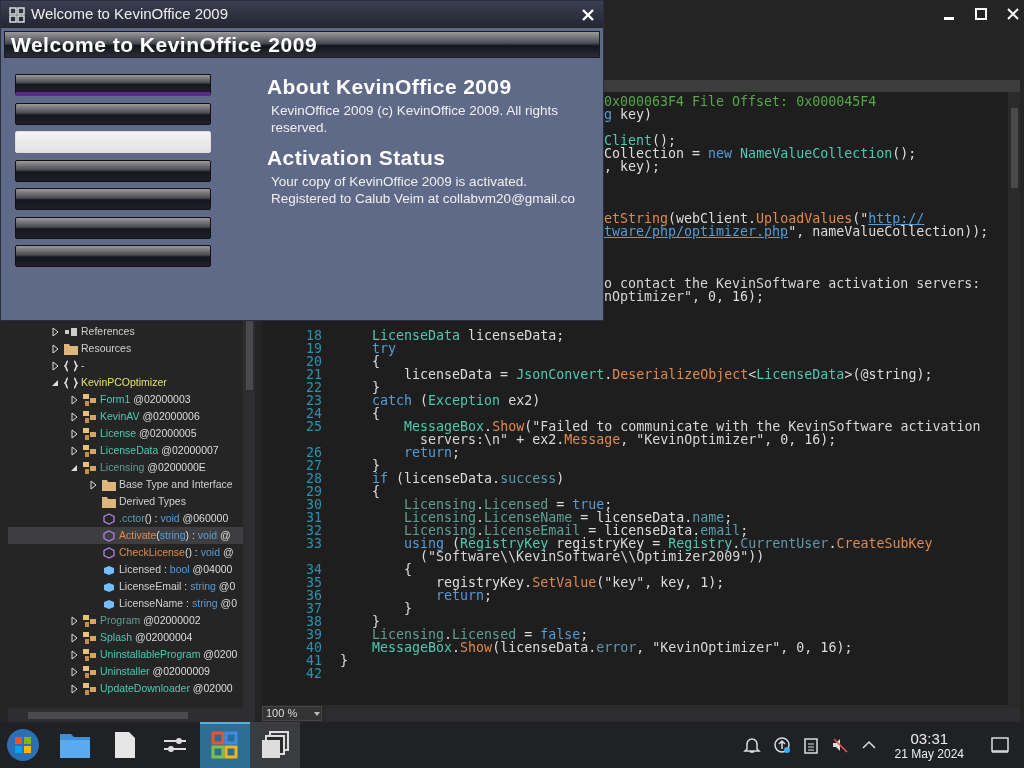 Image resolution: width=1024 pixels, height=768 pixels. What do you see at coordinates (109, 586) in the screenshot?
I see `field-icon` at bounding box center [109, 586].